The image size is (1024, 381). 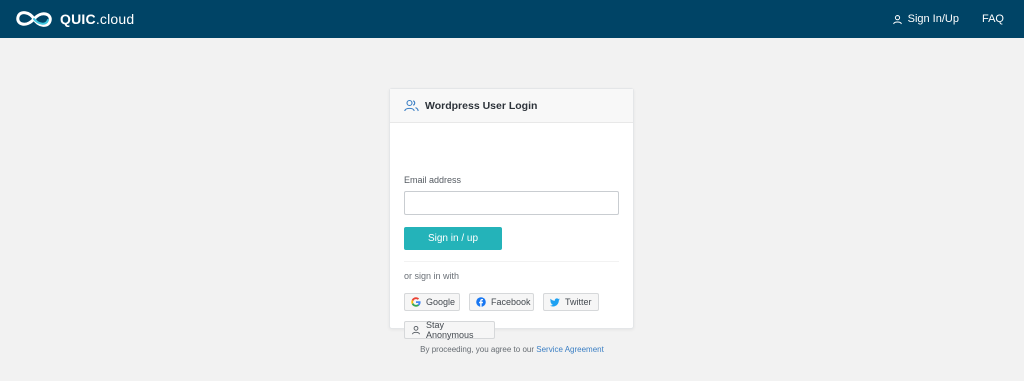 What do you see at coordinates (578, 302) in the screenshot?
I see `twitter-sign-in-label: Twitter` at bounding box center [578, 302].